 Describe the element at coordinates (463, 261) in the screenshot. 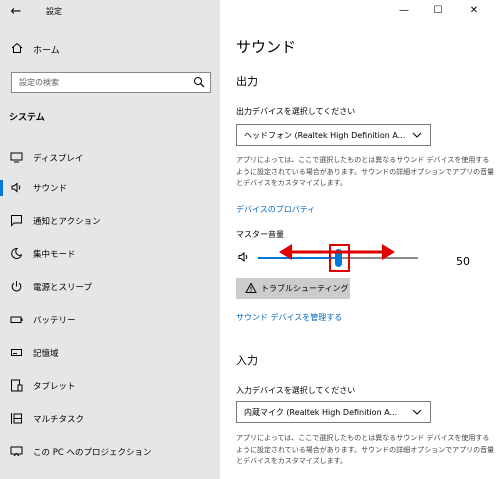

I see `volume-value: 50` at that location.